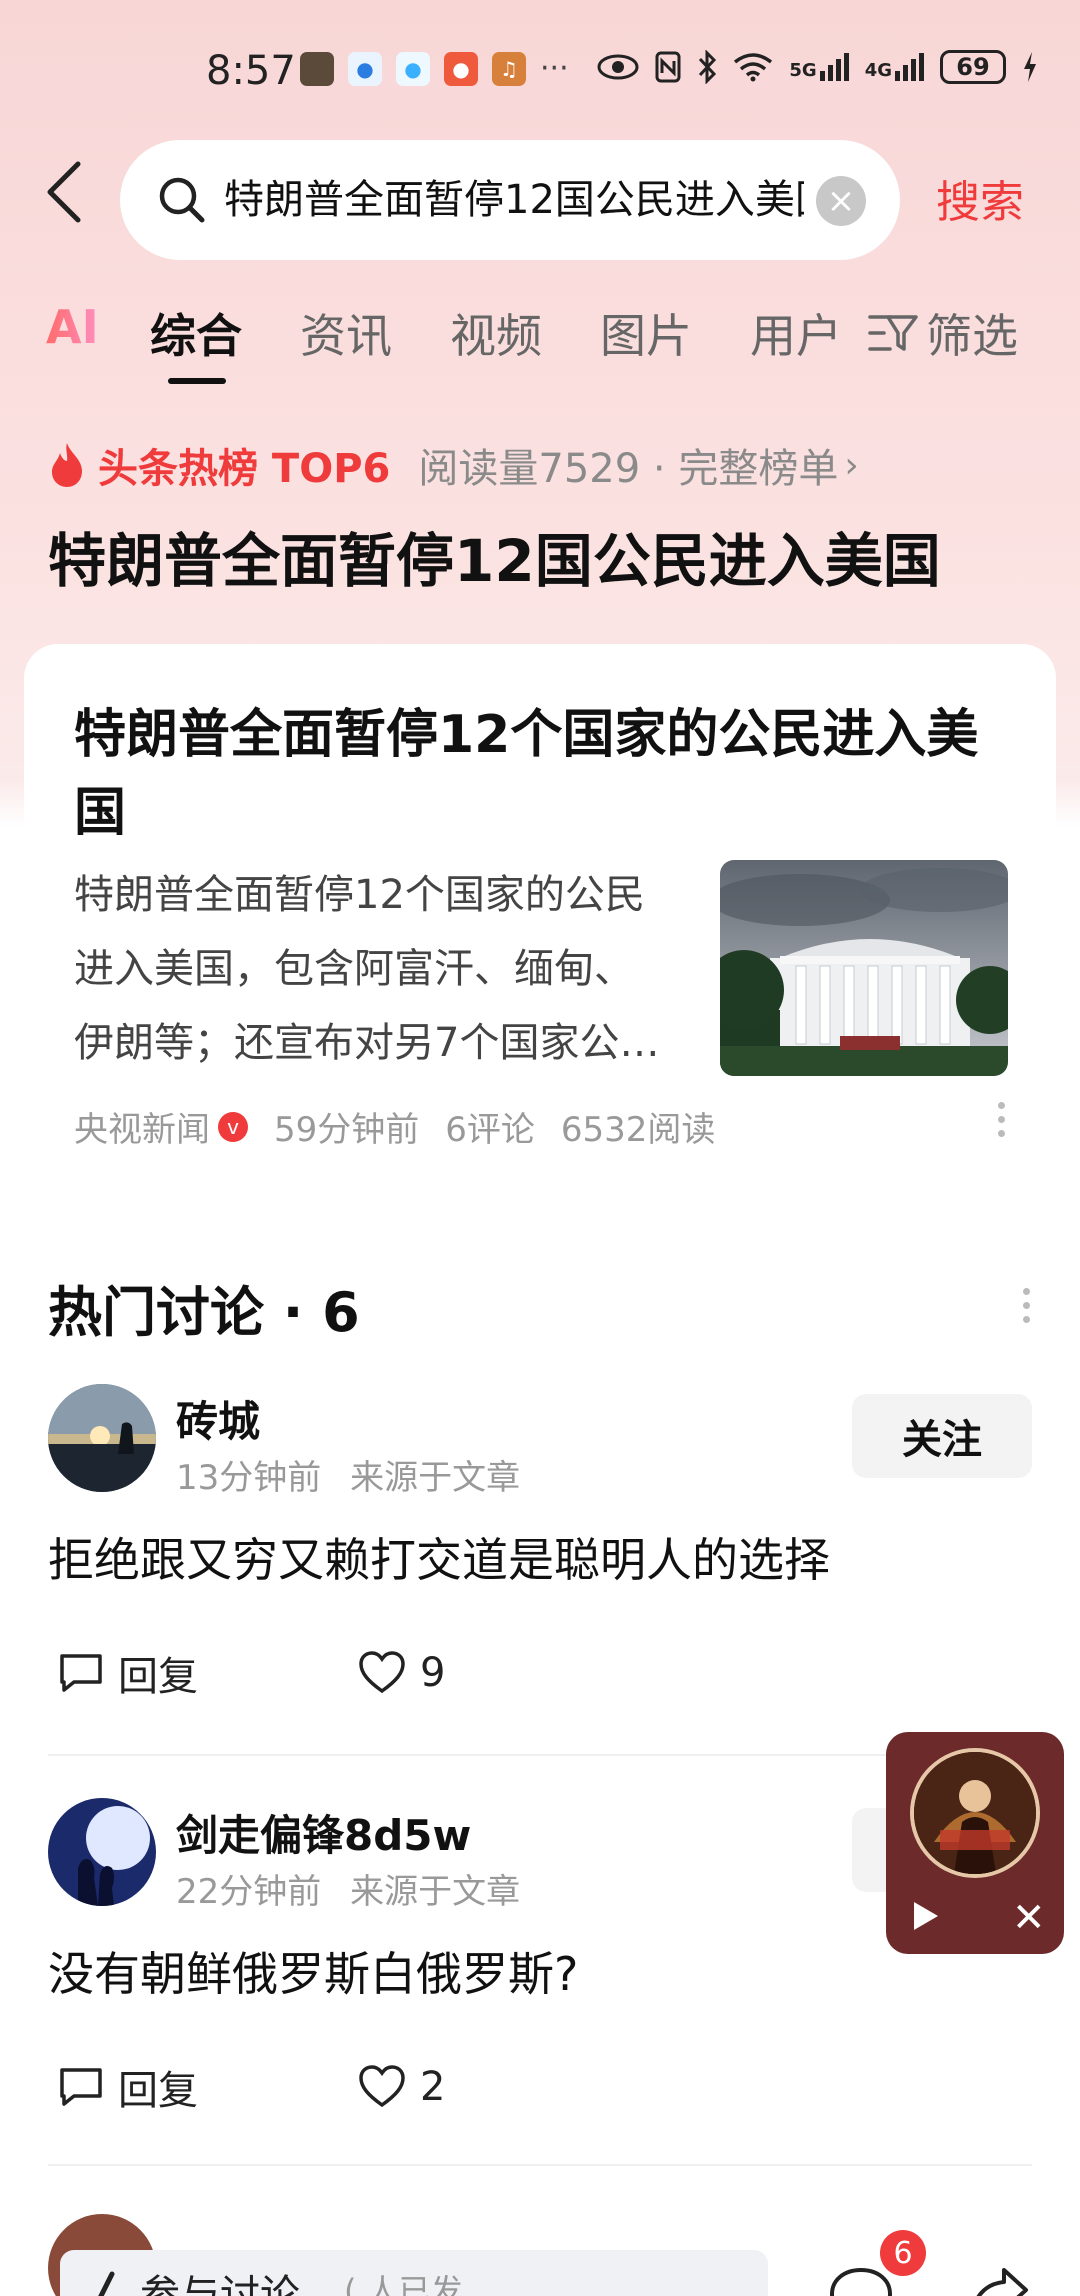 Image resolution: width=1080 pixels, height=2296 pixels. I want to click on network-label-4g: 4G, so click(878, 70).